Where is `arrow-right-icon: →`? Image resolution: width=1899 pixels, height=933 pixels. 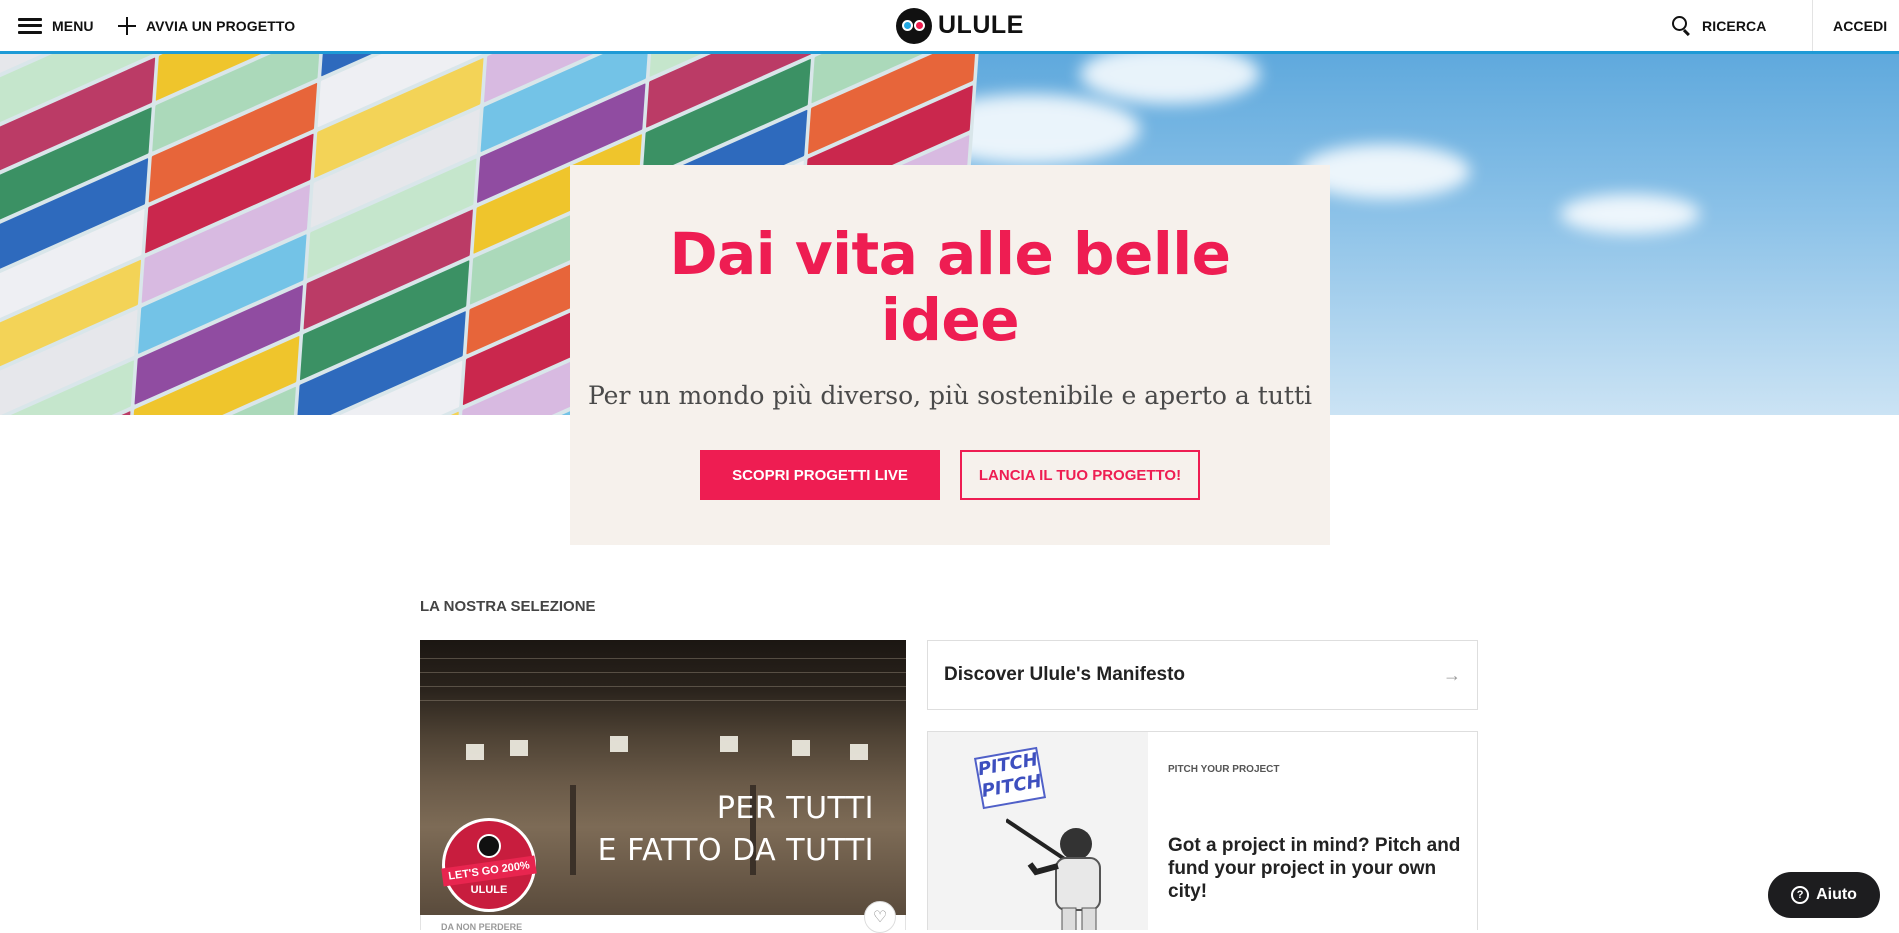 arrow-right-icon: → is located at coordinates (1452, 674).